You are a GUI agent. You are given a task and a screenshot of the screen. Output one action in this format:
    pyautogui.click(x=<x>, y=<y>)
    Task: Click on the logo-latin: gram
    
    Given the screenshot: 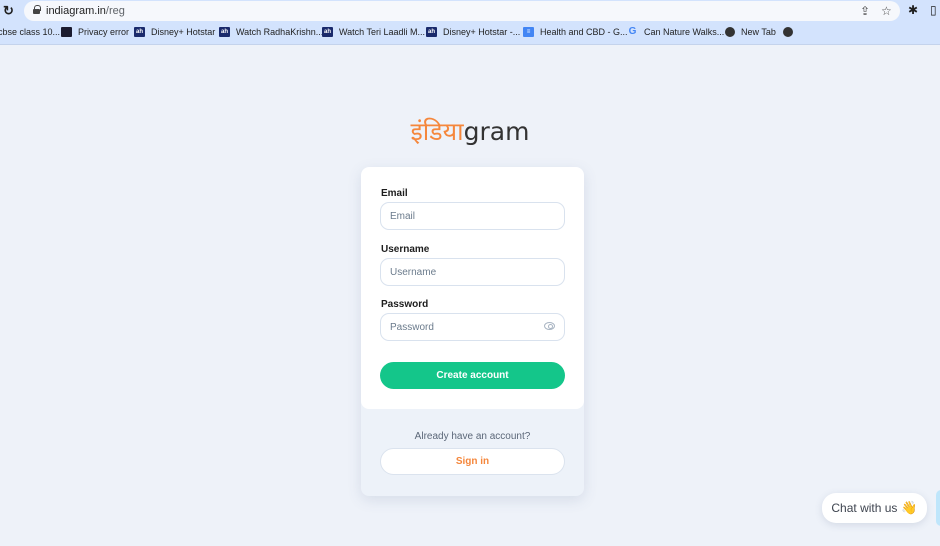 What is the action you would take?
    pyautogui.click(x=496, y=131)
    